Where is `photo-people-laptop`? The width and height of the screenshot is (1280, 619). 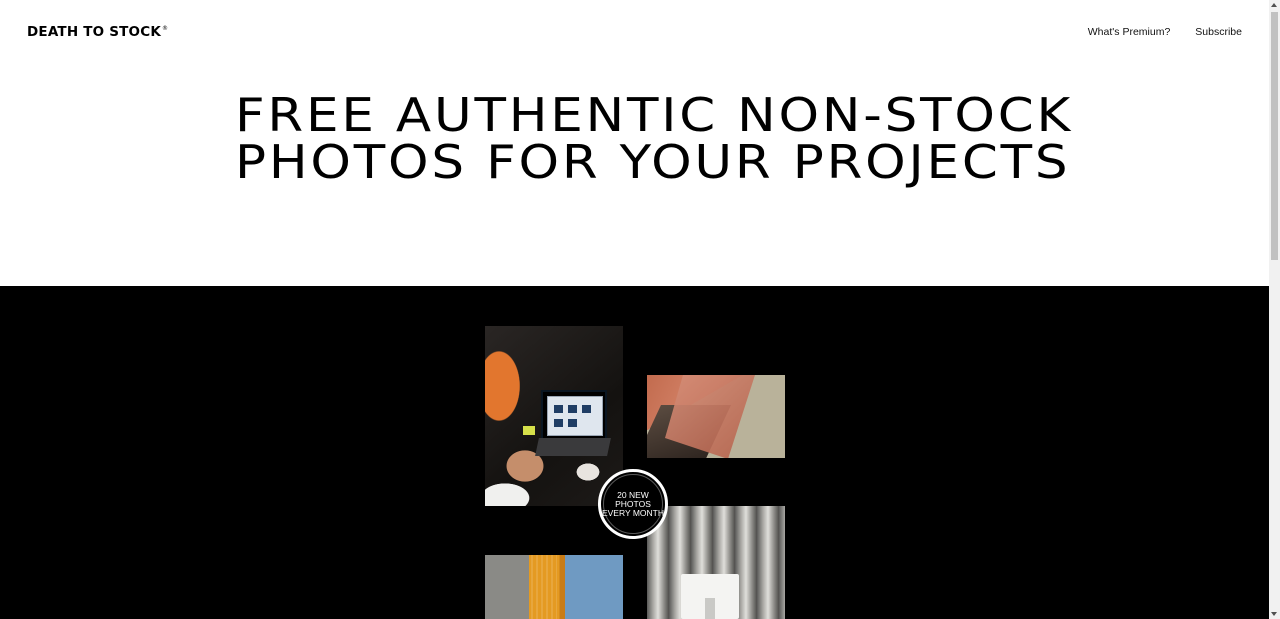
photo-people-laptop is located at coordinates (554, 416).